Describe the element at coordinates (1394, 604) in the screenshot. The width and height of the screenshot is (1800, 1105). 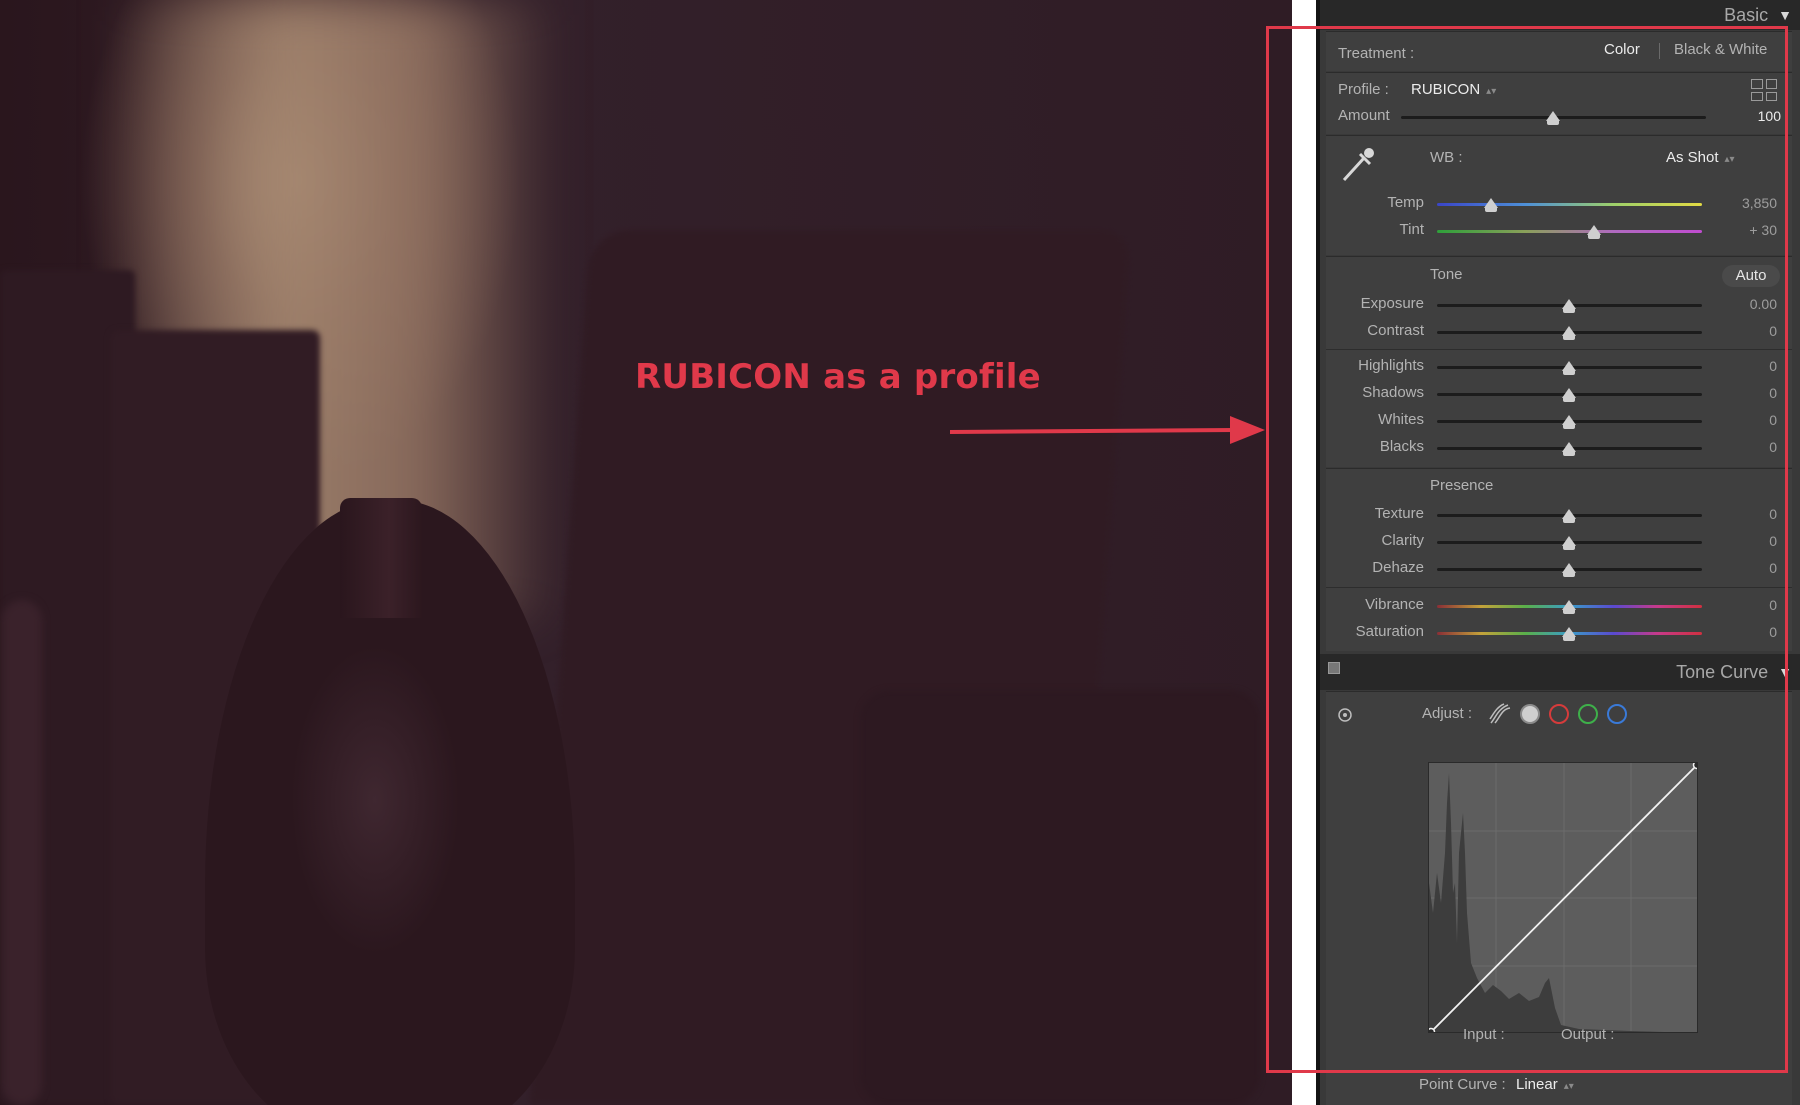
I see `vibrance-label: Vibrance` at that location.